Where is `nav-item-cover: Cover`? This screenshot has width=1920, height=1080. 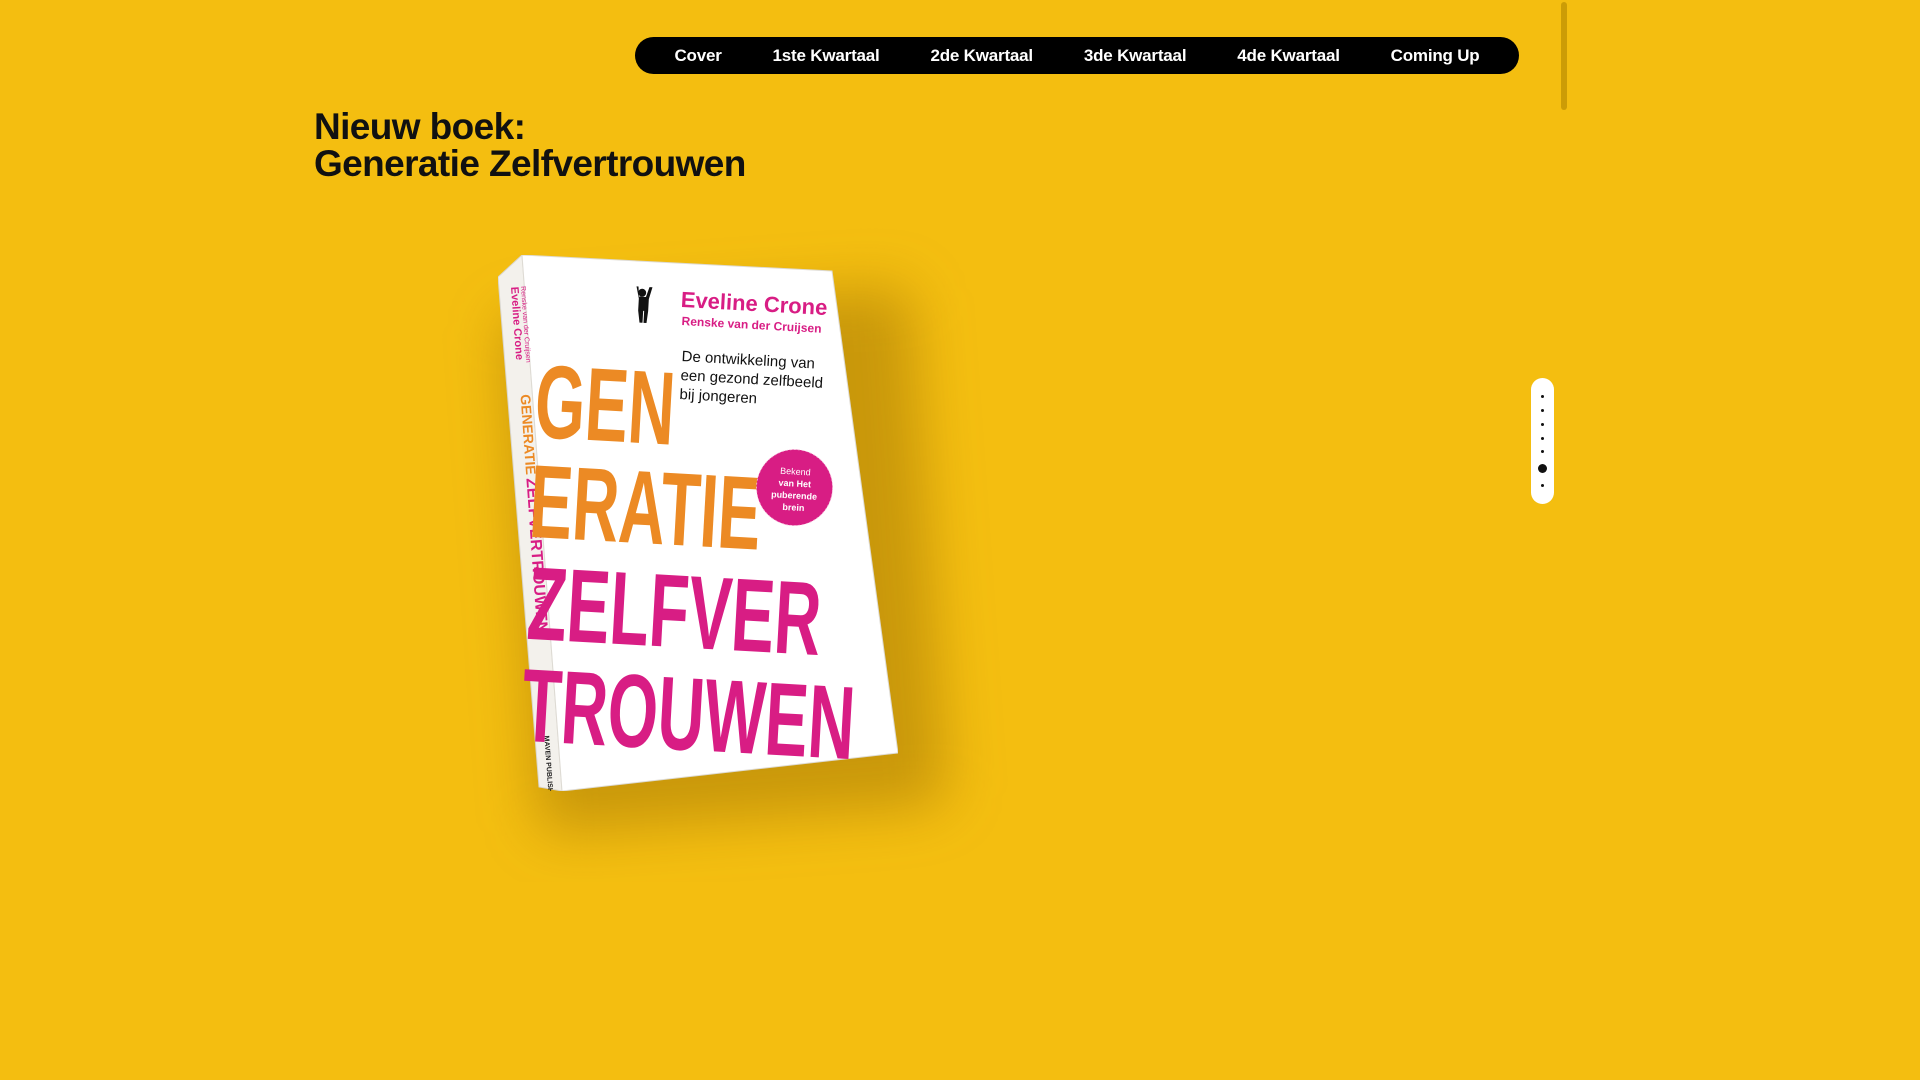 nav-item-cover: Cover is located at coordinates (697, 56).